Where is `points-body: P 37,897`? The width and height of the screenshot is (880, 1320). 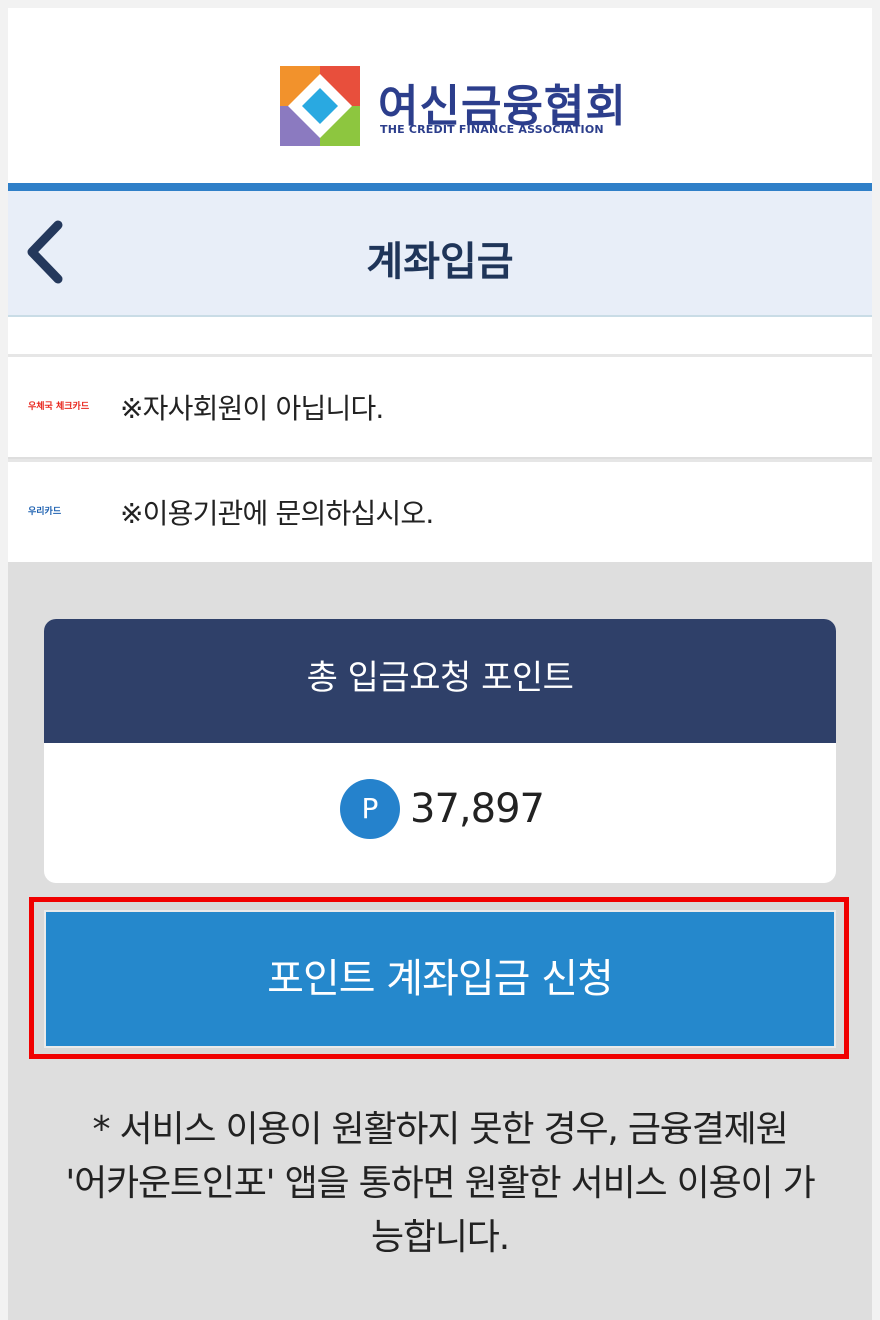 points-body: P 37,897 is located at coordinates (440, 813).